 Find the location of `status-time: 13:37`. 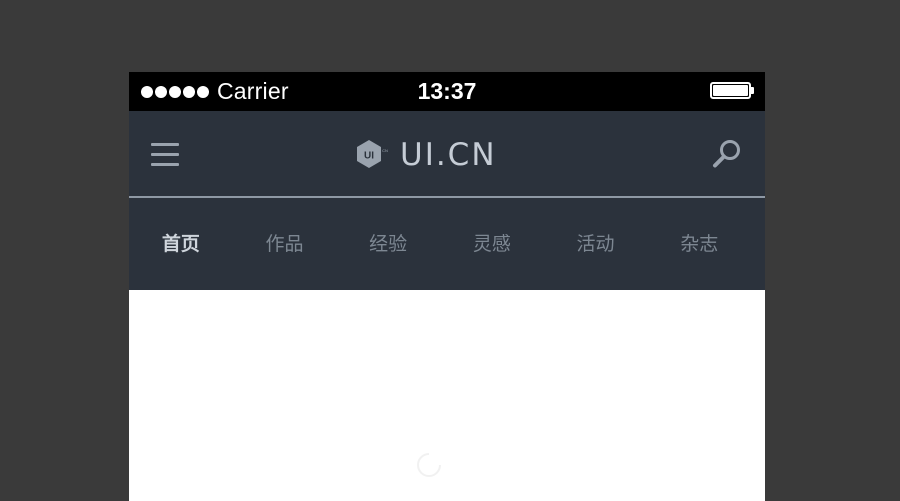

status-time: 13:37 is located at coordinates (447, 91).